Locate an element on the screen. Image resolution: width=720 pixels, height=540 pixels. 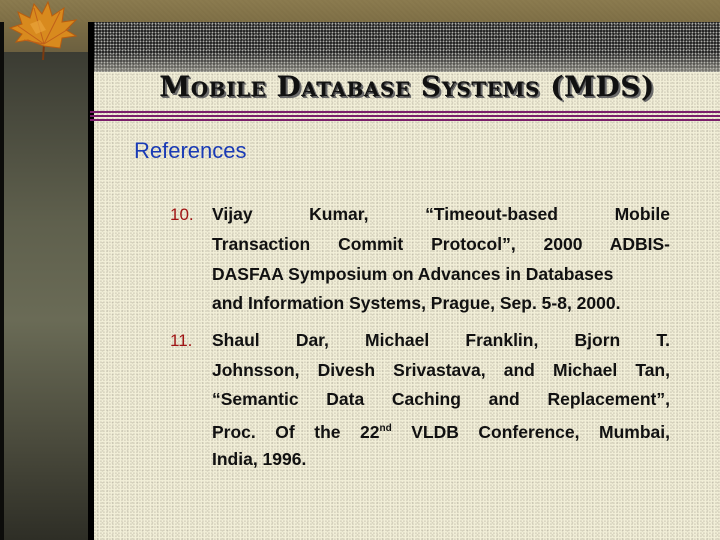
reference-line: Shaul Dar, Michael Franklin, Bjorn T. is located at coordinates (441, 340).